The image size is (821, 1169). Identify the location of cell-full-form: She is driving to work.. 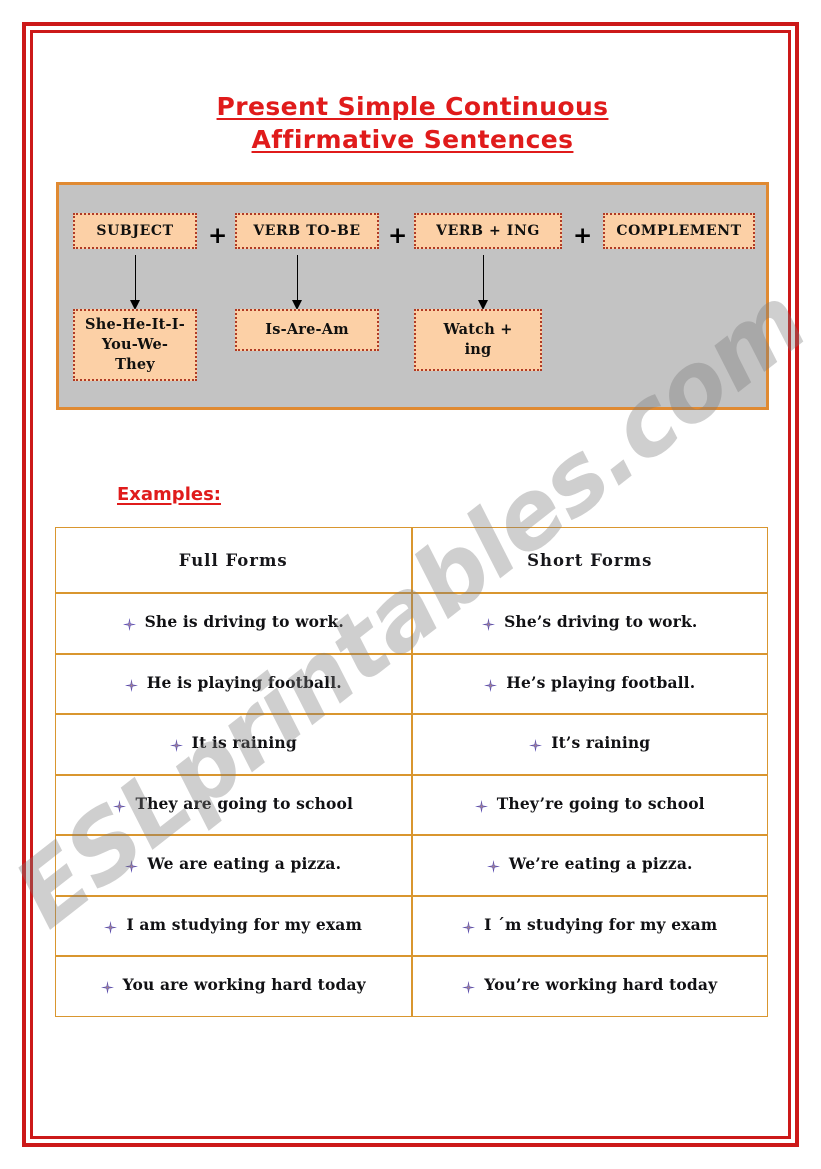
(233, 623).